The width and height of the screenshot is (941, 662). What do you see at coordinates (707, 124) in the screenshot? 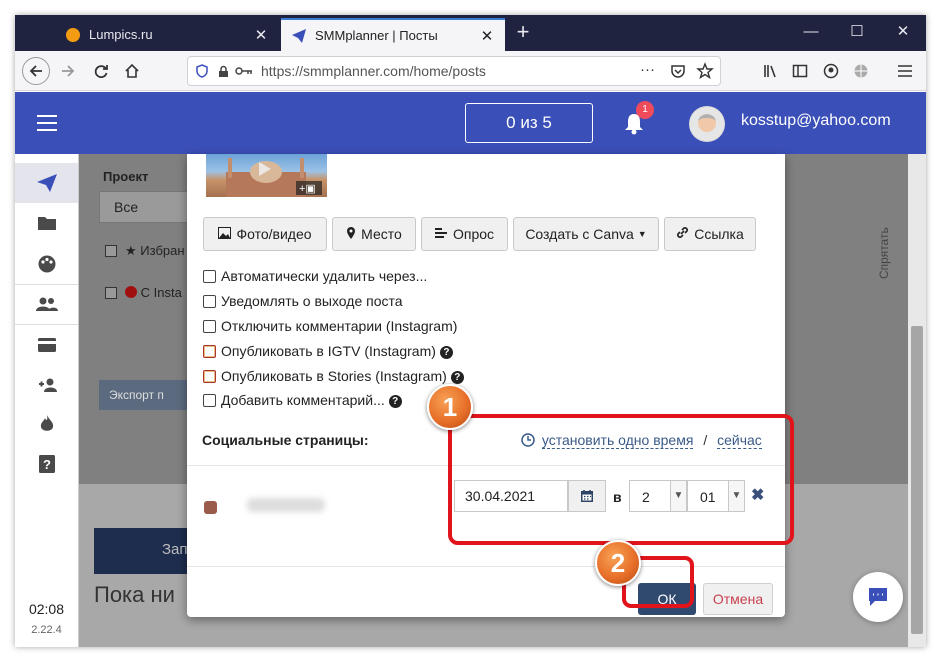
I see `avatar` at bounding box center [707, 124].